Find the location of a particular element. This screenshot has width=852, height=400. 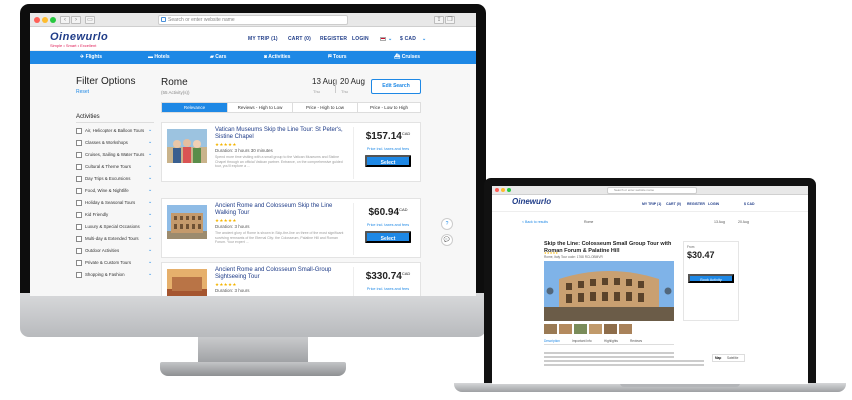

tab-important-info: Important Info is located at coordinates (582, 341).